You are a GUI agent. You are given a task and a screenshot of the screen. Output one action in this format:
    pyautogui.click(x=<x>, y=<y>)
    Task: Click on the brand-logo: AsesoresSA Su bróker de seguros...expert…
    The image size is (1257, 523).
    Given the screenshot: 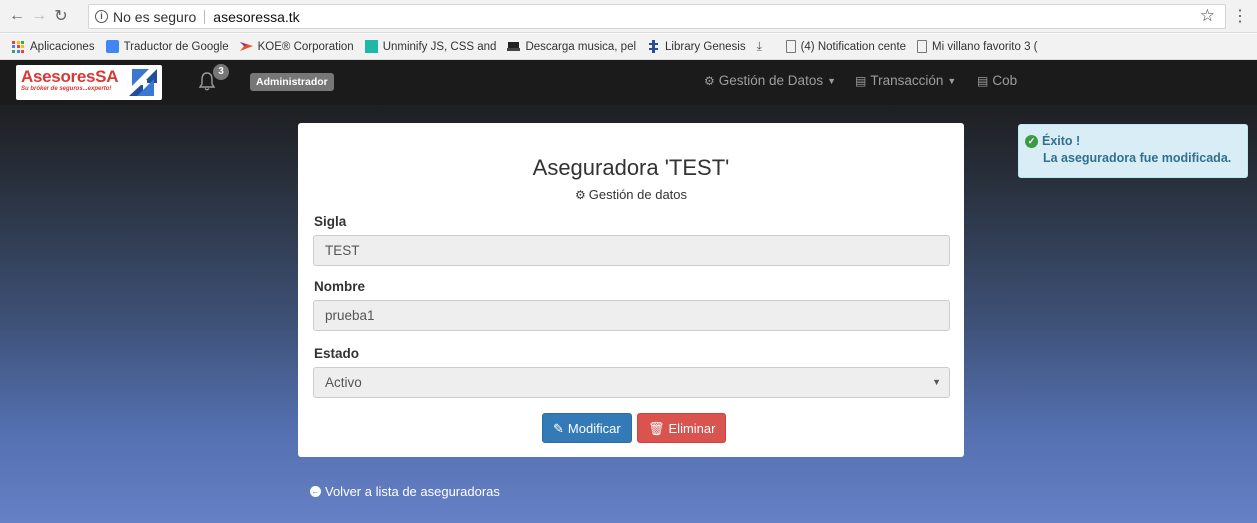 What is the action you would take?
    pyautogui.click(x=89, y=82)
    